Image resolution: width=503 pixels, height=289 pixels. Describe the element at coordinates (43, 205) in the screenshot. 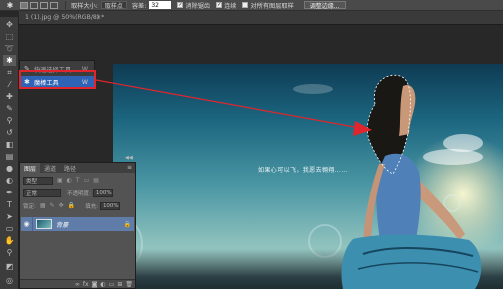

I see `lock-transparent-icon: ▦` at that location.